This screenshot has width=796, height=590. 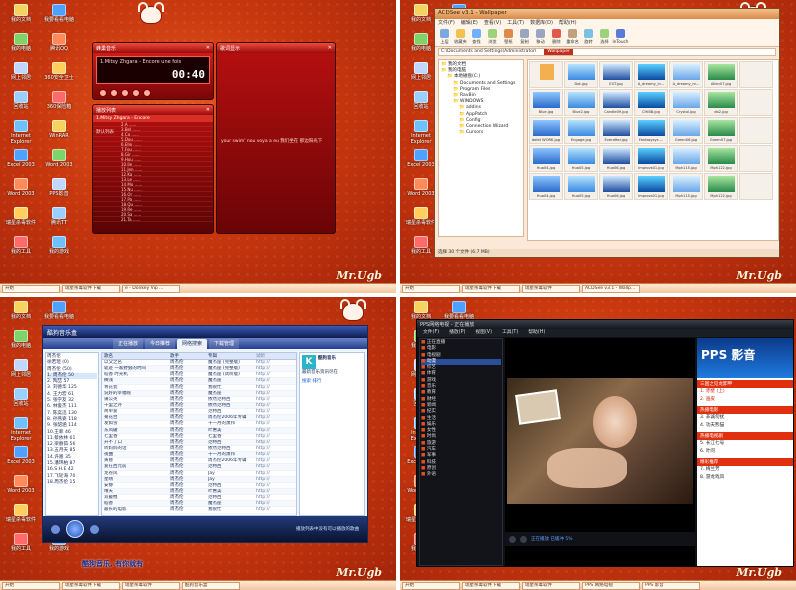 I want to click on video-player: 正在播放 已缓冲 5%, so click(x=600, y=452).